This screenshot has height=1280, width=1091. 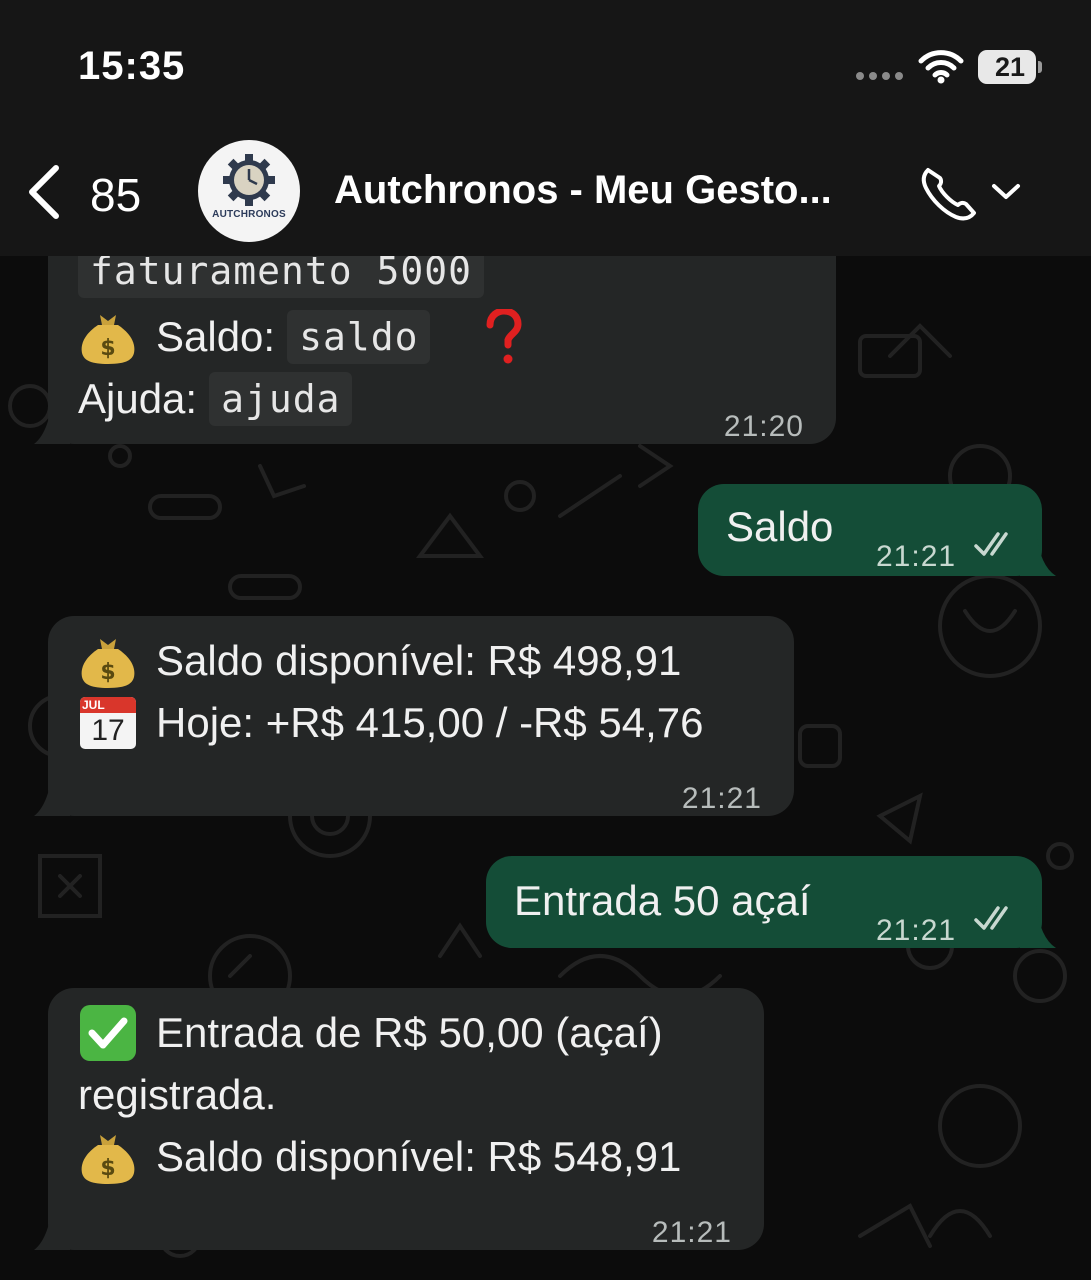 I want to click on unread-count: 85, so click(x=115, y=195).